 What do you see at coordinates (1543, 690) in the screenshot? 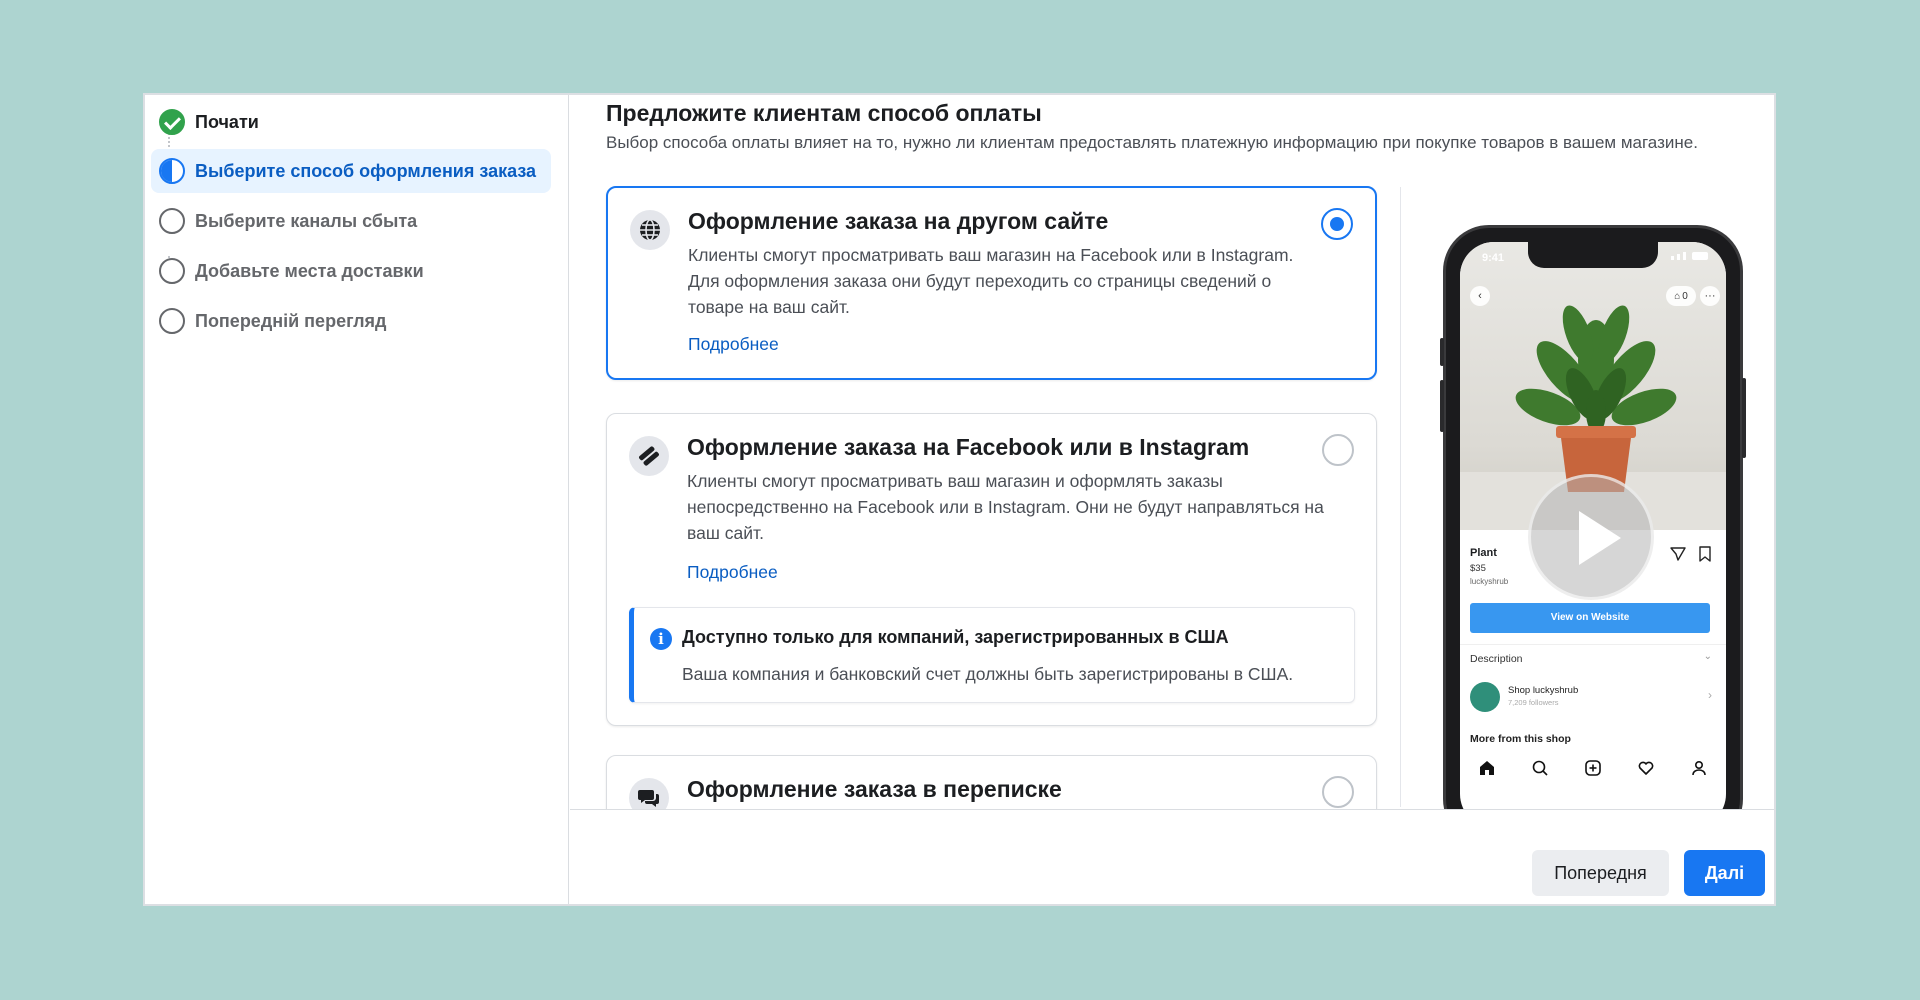
I see `shop-name: Shop luckyshrub` at bounding box center [1543, 690].